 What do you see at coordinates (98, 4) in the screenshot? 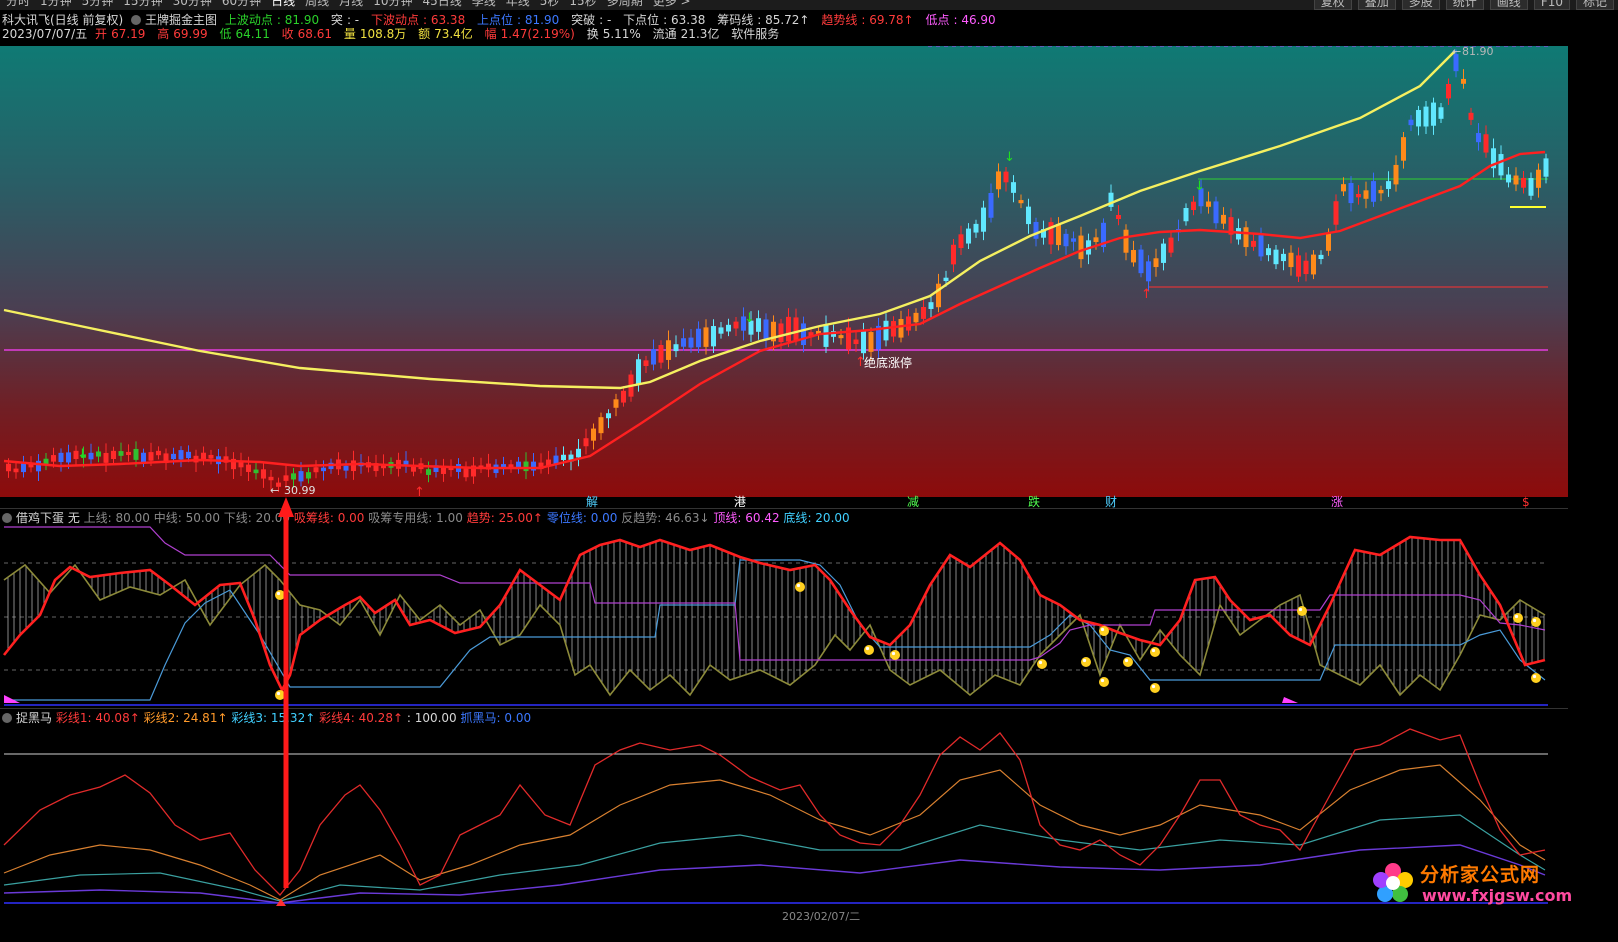
I see `period-tab: 5分钟` at bounding box center [98, 4].